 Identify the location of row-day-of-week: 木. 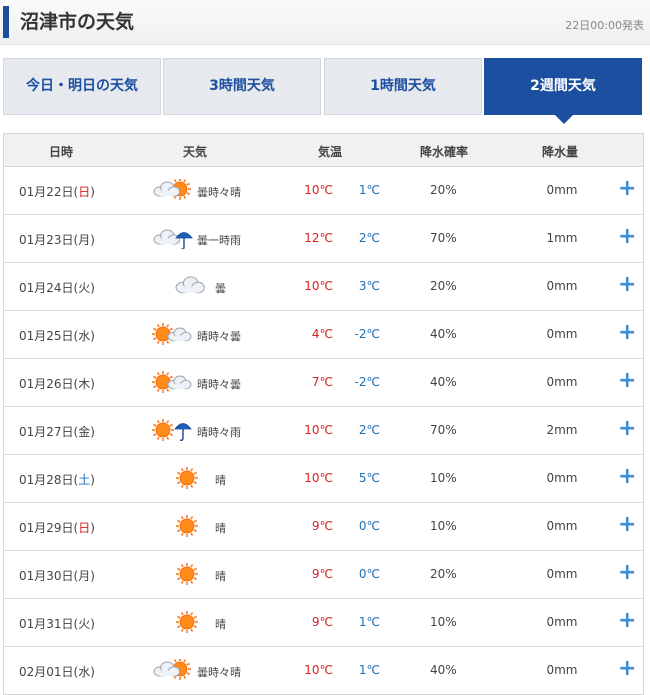
(84, 384).